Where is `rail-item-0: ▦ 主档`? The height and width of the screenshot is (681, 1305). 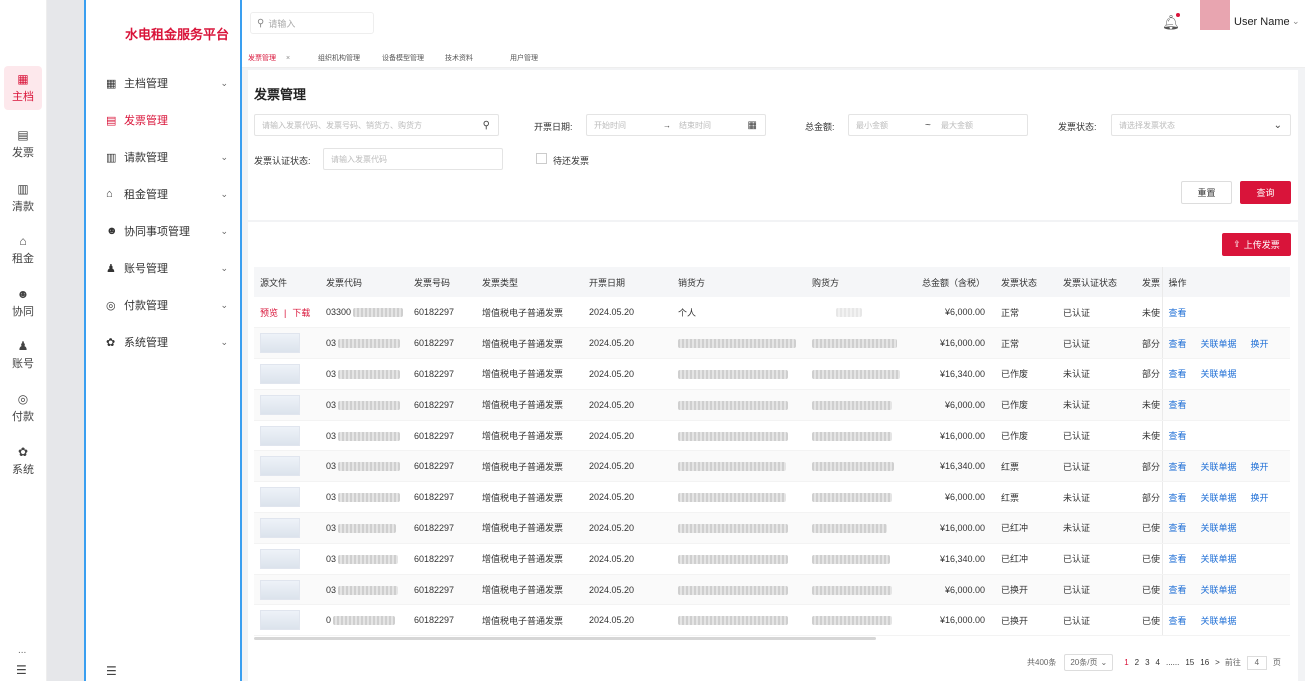 rail-item-0: ▦ 主档 is located at coordinates (23, 88).